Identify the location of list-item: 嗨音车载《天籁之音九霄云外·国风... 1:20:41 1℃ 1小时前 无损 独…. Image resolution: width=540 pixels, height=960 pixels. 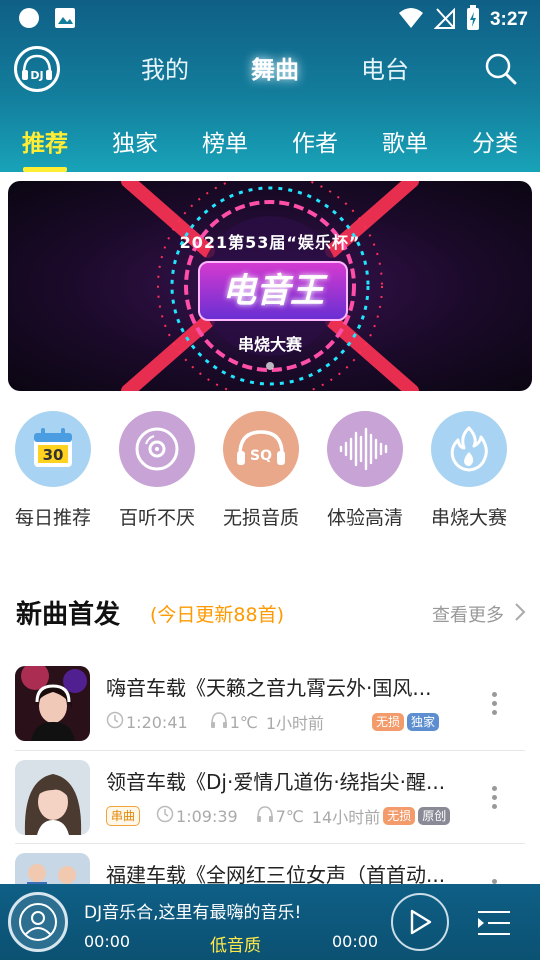
(270, 711).